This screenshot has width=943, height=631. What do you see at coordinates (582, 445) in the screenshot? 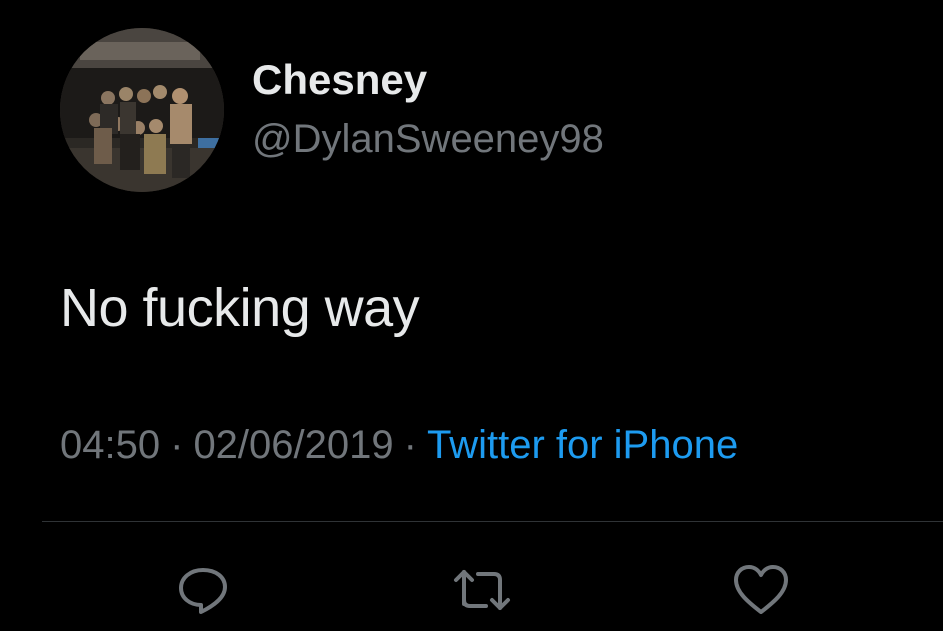
I see `tweet-source-link: Twitter for iPhone` at bounding box center [582, 445].